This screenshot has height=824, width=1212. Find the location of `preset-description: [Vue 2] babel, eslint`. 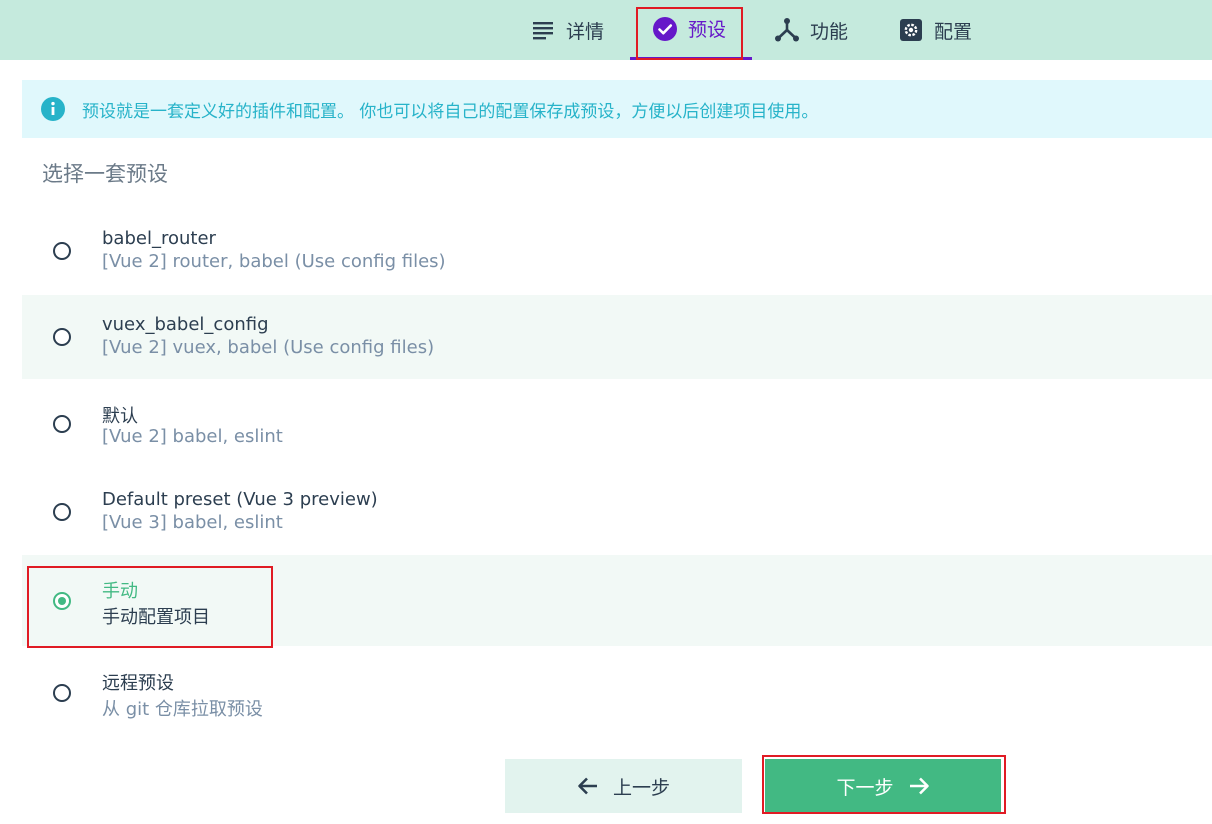

preset-description: [Vue 2] babel, eslint is located at coordinates (192, 436).